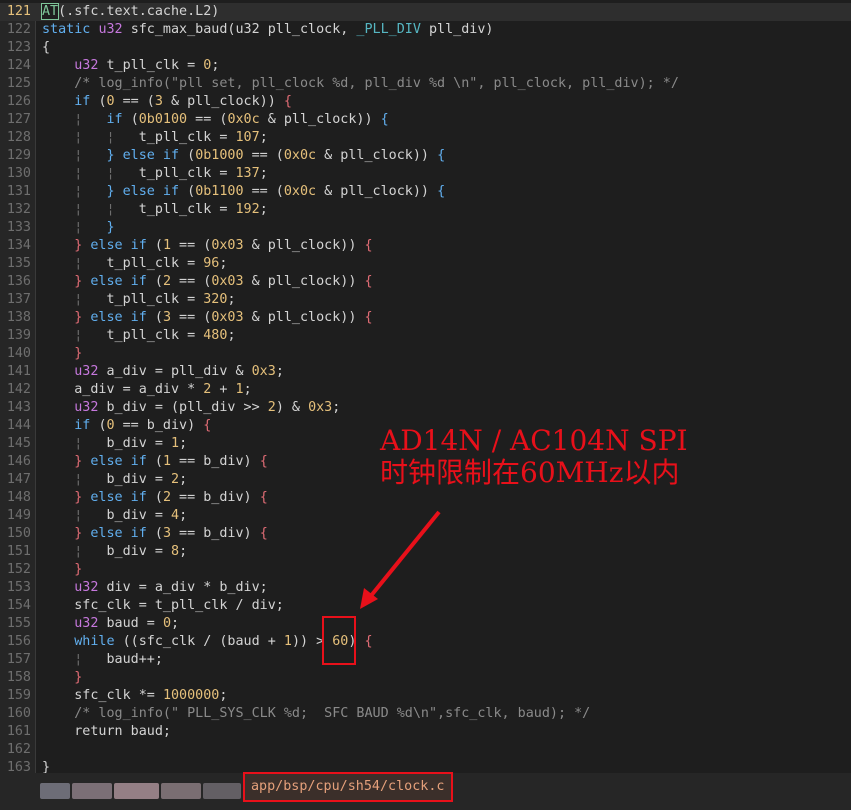 The height and width of the screenshot is (810, 851). Describe the element at coordinates (530, 472) in the screenshot. I see `annotation-line-2: 时钟限制在60MHz以内` at that location.